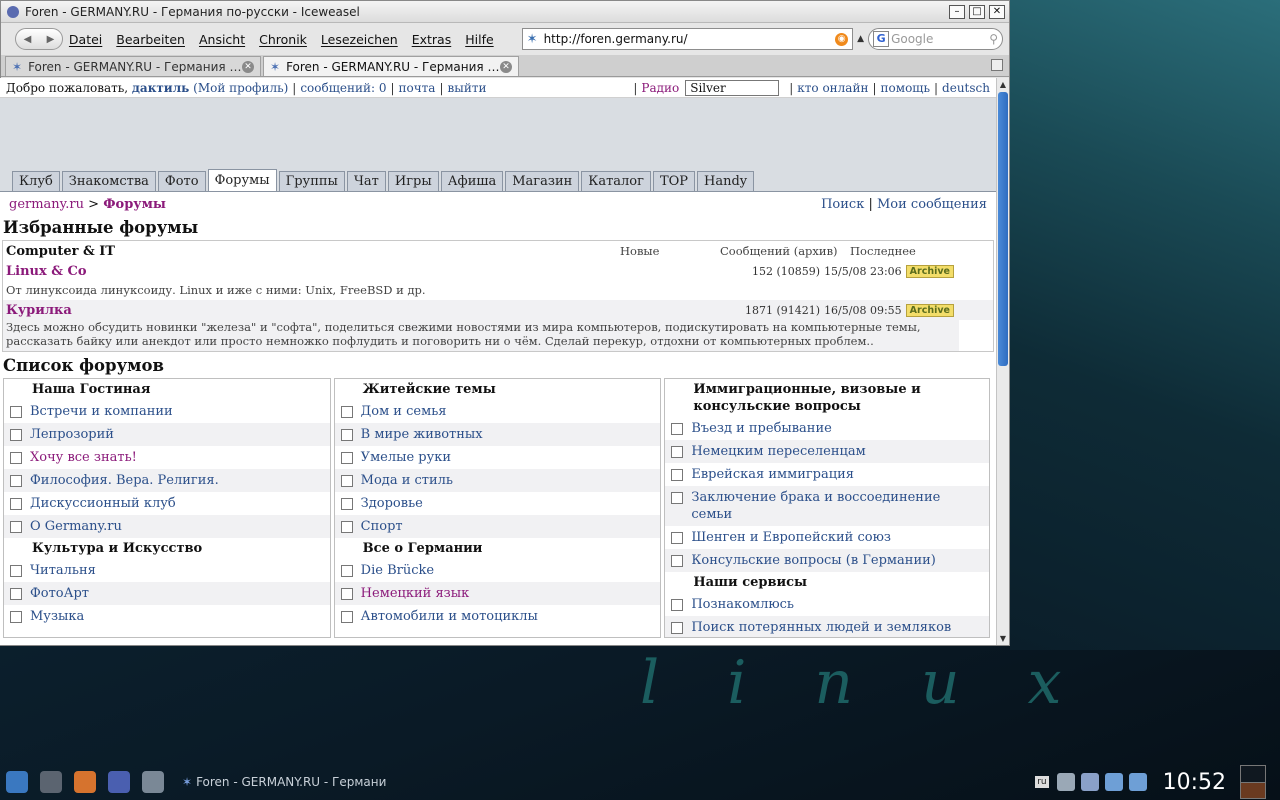 This screenshot has height=800, width=1280. I want to click on browser-tab-1: ✶ Foren - GERMANY.RU - Германия п... ✕, so click(133, 66).